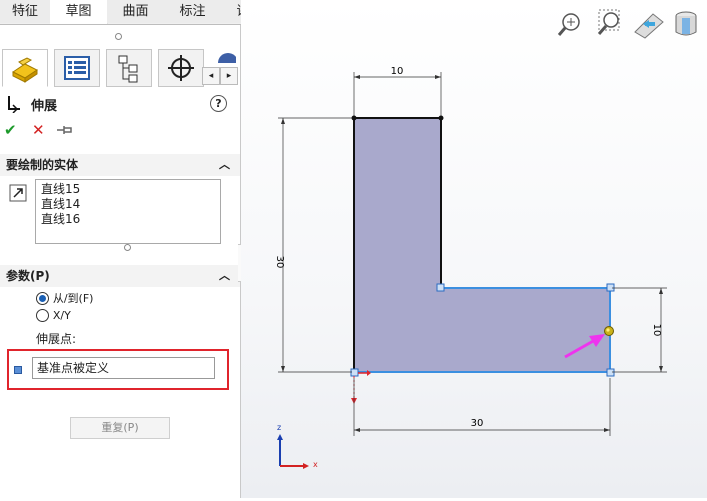 This screenshot has width=707, height=501. Describe the element at coordinates (686, 23) in the screenshot. I see `section-view-icon` at that location.